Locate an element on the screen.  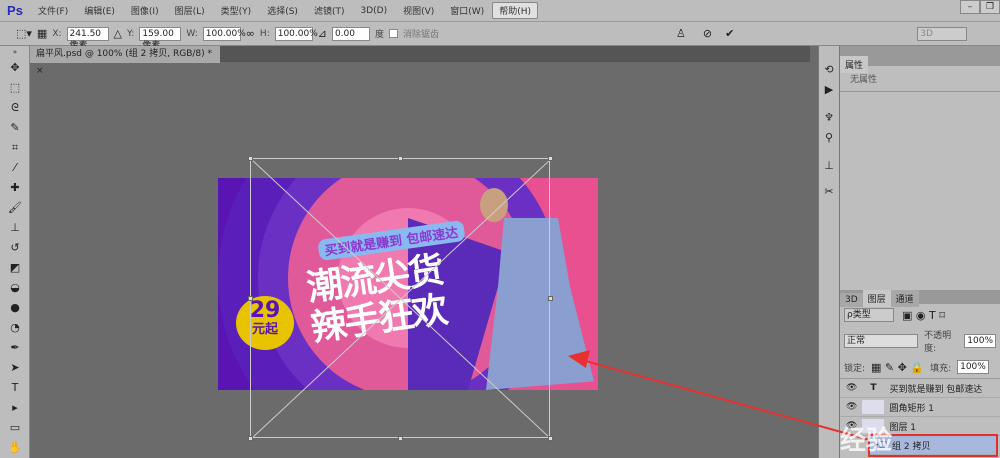
annotation-arrow is located at coordinates (719, 395).